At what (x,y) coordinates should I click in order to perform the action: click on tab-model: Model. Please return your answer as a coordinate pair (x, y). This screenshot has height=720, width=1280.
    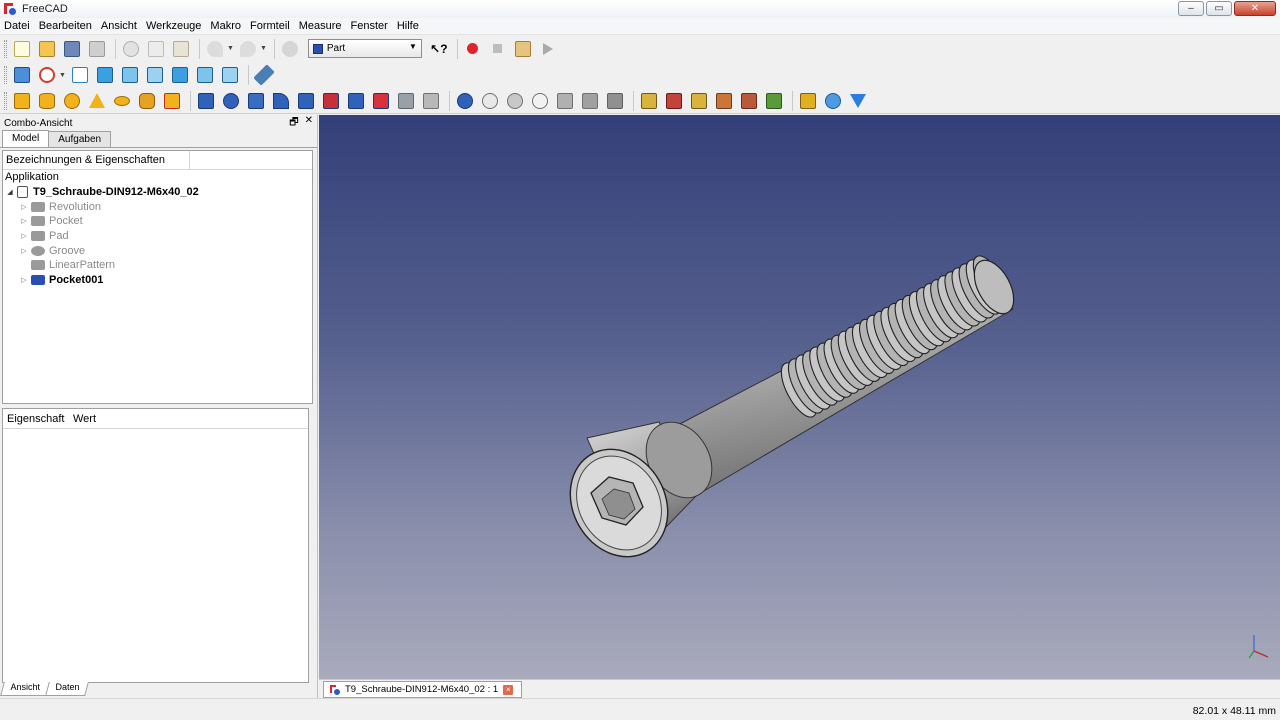
    Looking at the image, I should click on (26, 138).